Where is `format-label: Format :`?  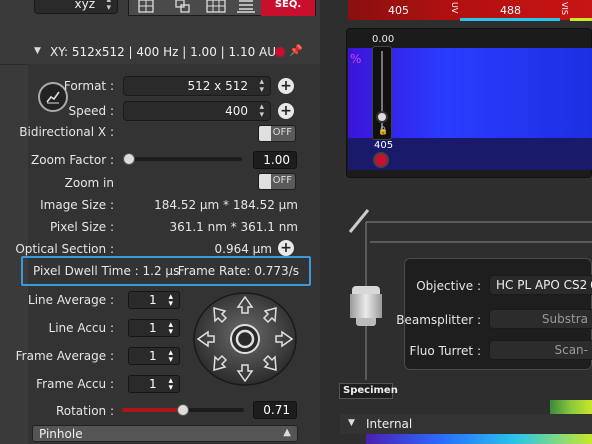
format-label: Format : is located at coordinates (88, 86).